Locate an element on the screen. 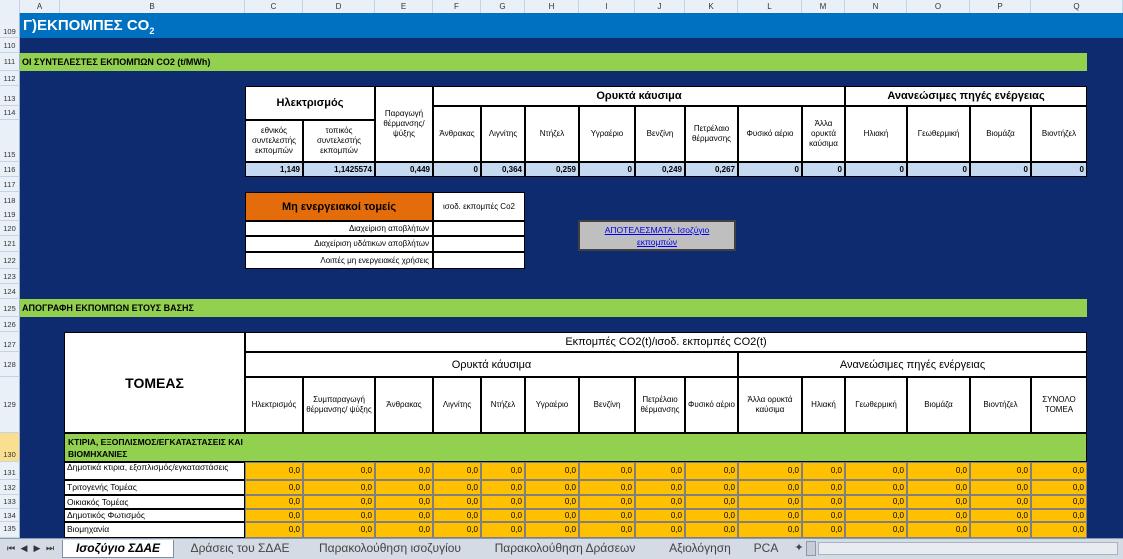 The height and width of the screenshot is (559, 1123). nonenergy-value-cell is located at coordinates (479, 260).